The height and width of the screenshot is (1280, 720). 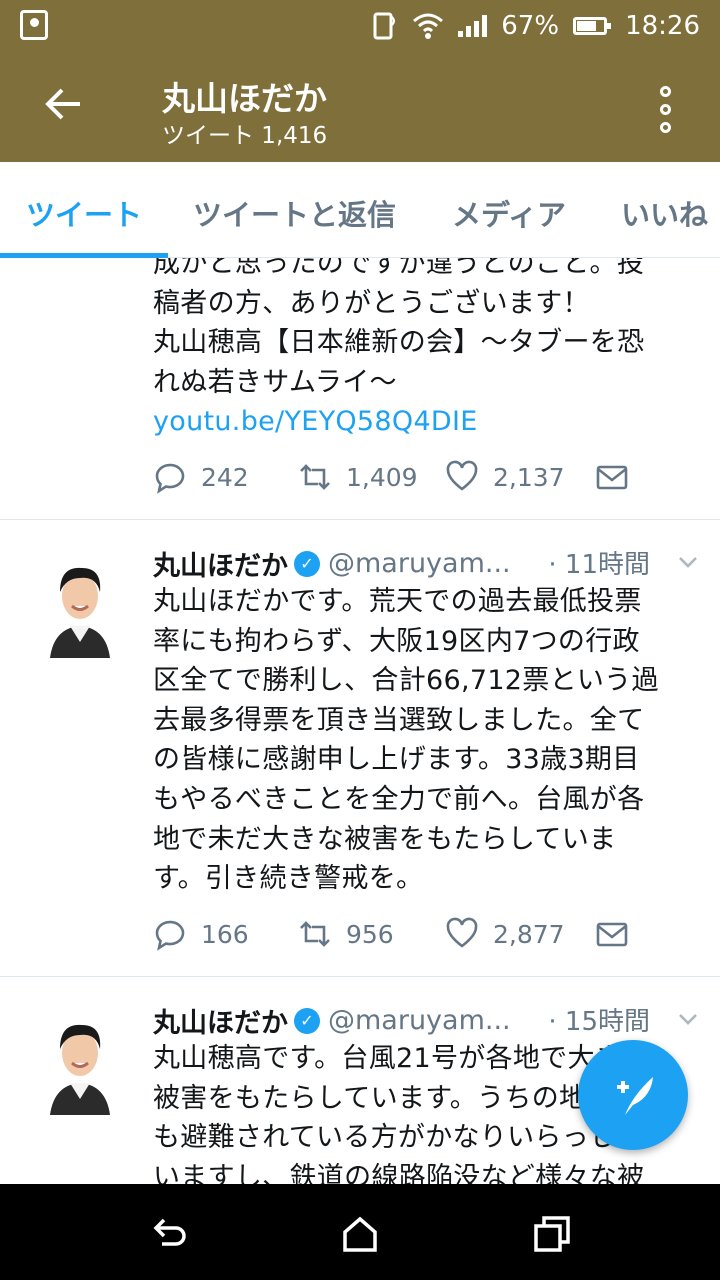 I want to click on tweet-line: 丸山穂高【日本維新の会】～タブーを恐, so click(x=399, y=343).